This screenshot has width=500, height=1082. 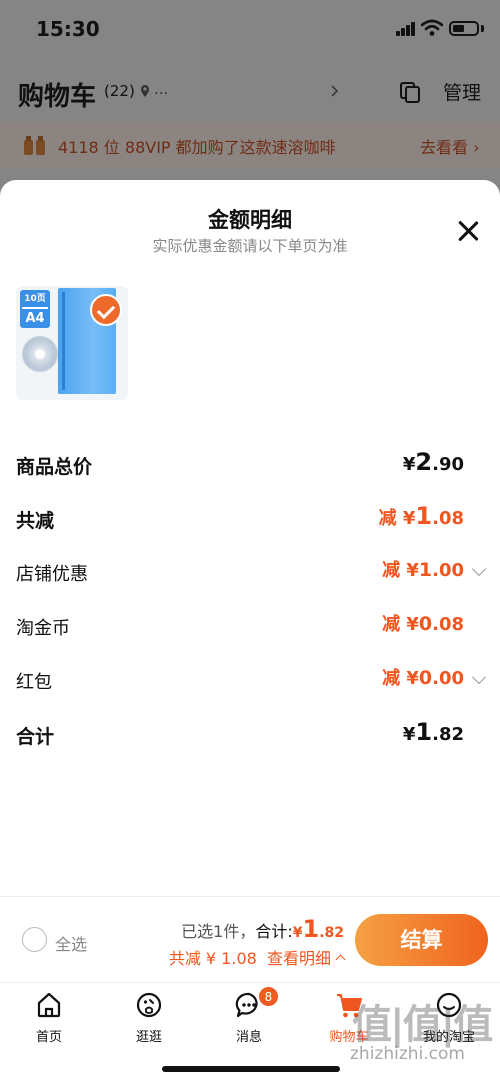 What do you see at coordinates (119, 91) in the screenshot?
I see `cart-count: (22)` at bounding box center [119, 91].